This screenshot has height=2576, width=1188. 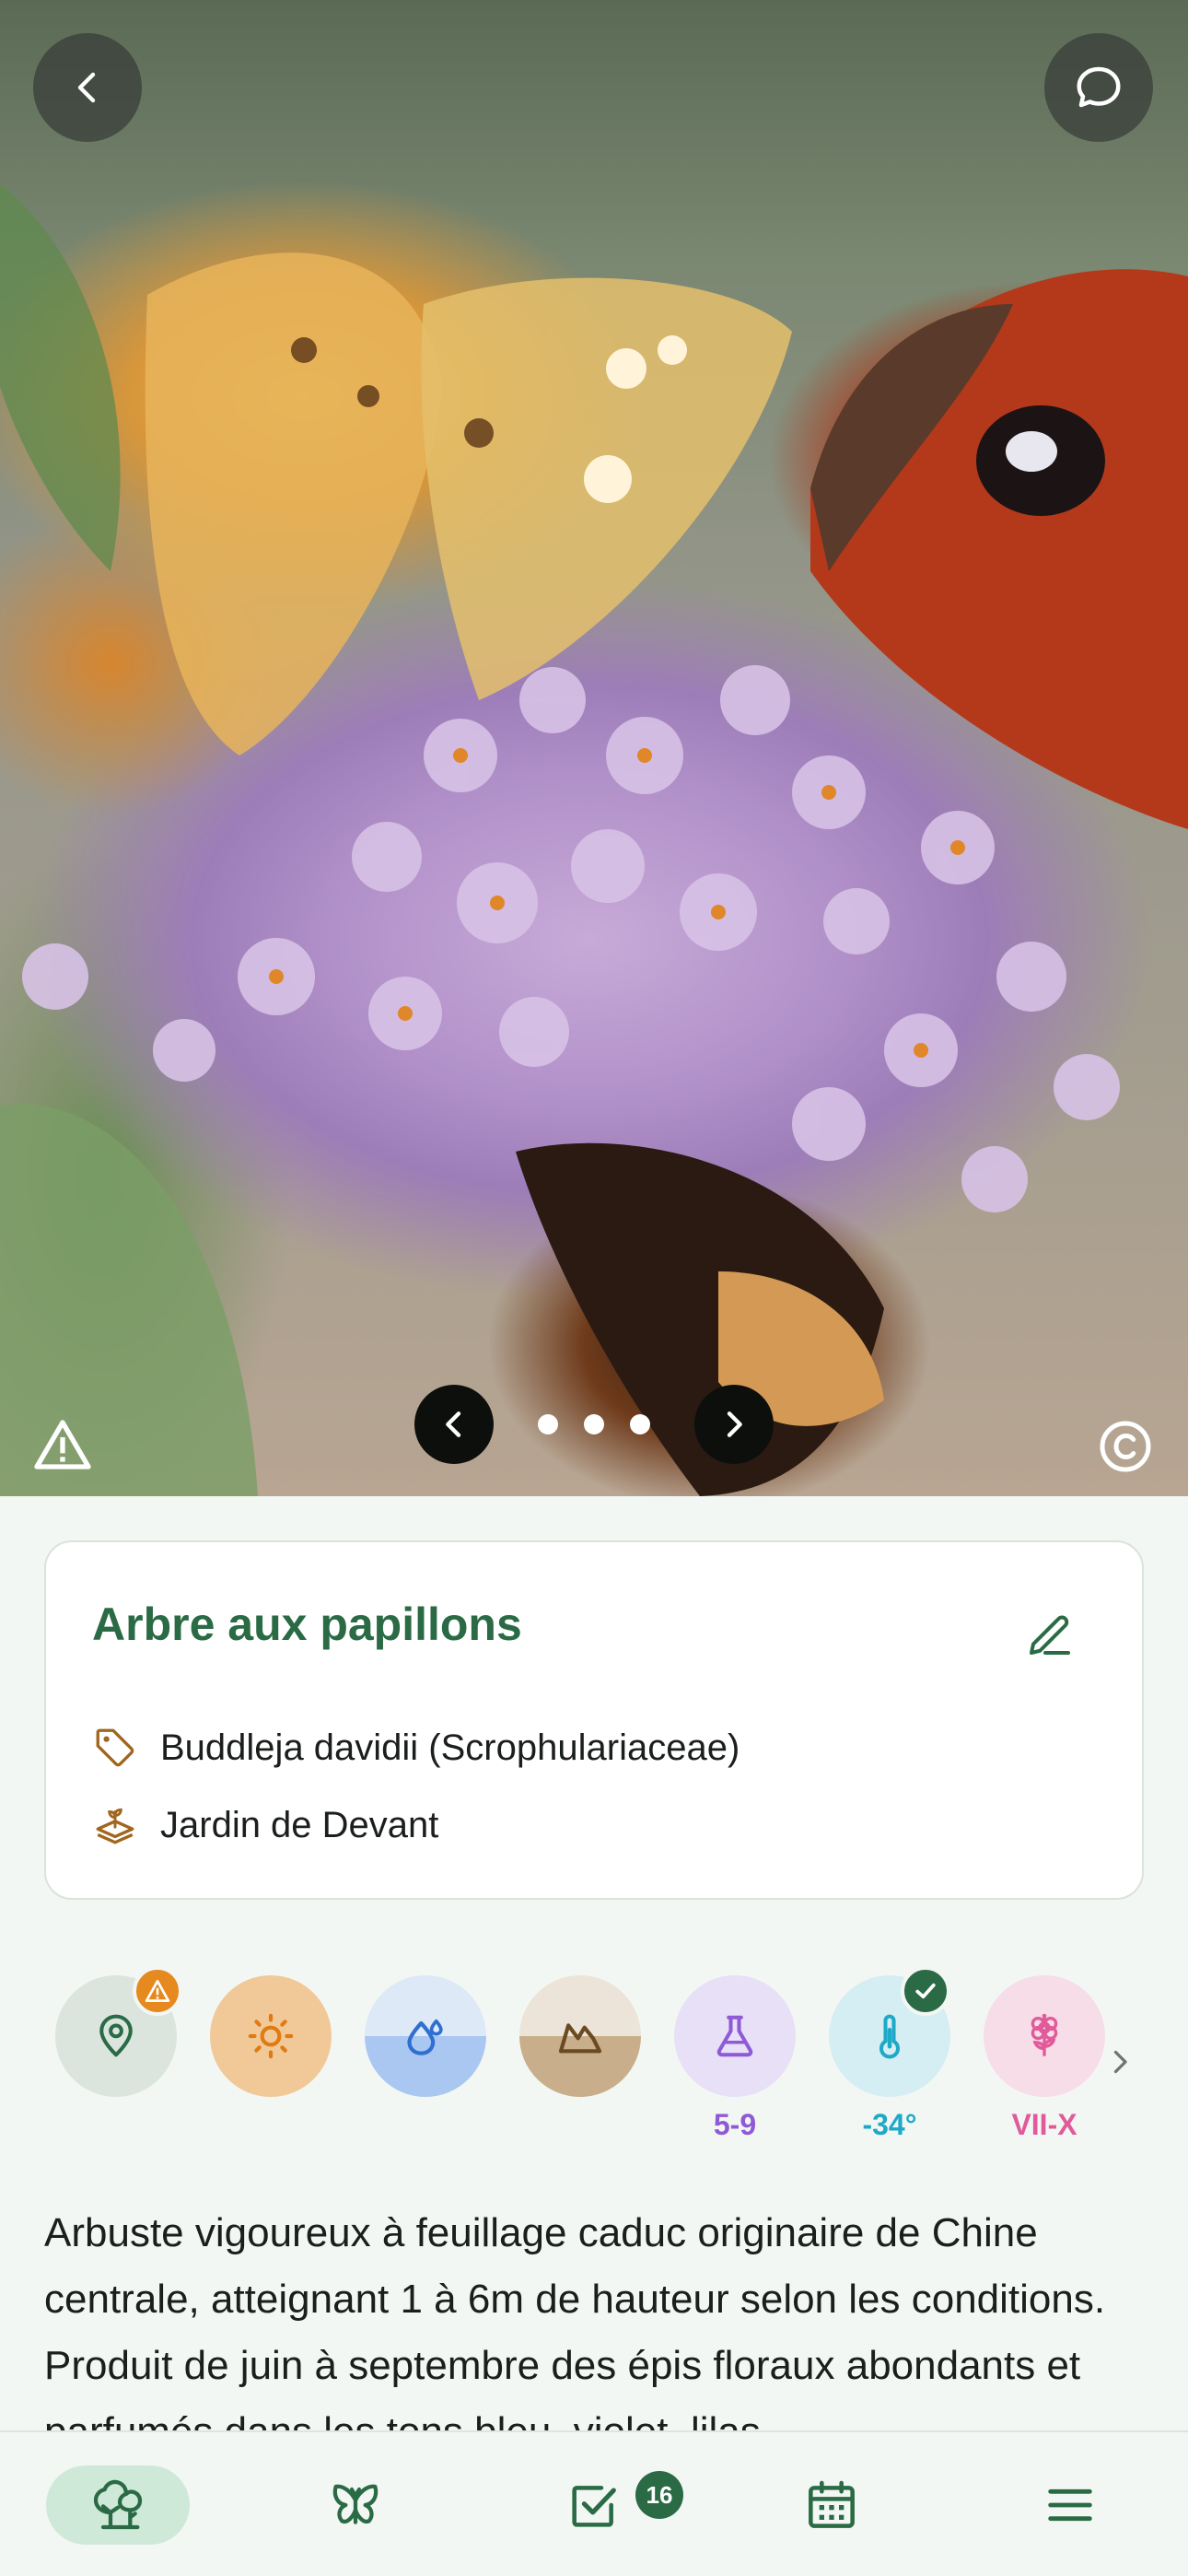 I want to click on flower-icon, so click(x=1044, y=2034).